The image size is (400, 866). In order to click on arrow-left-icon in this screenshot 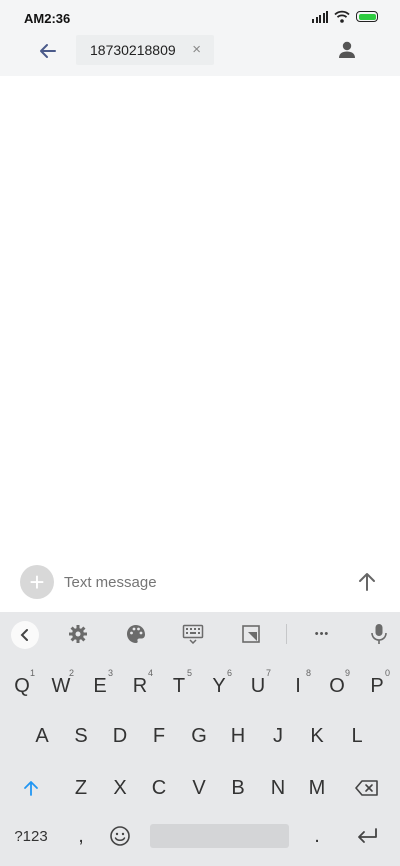, I will do `click(48, 51)`.